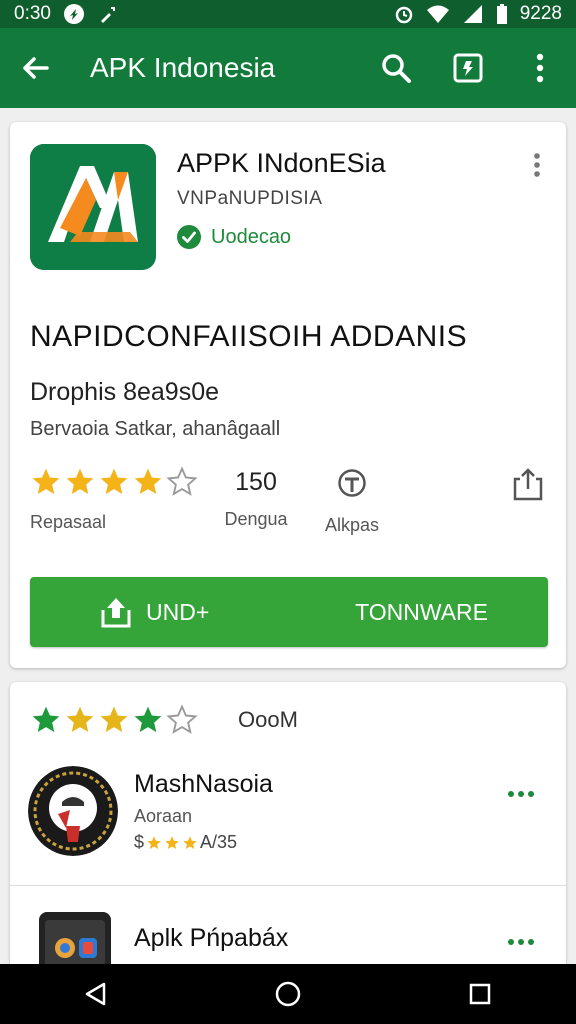  Describe the element at coordinates (421, 611) in the screenshot. I see `install-secondary-label: TONNWARE` at that location.